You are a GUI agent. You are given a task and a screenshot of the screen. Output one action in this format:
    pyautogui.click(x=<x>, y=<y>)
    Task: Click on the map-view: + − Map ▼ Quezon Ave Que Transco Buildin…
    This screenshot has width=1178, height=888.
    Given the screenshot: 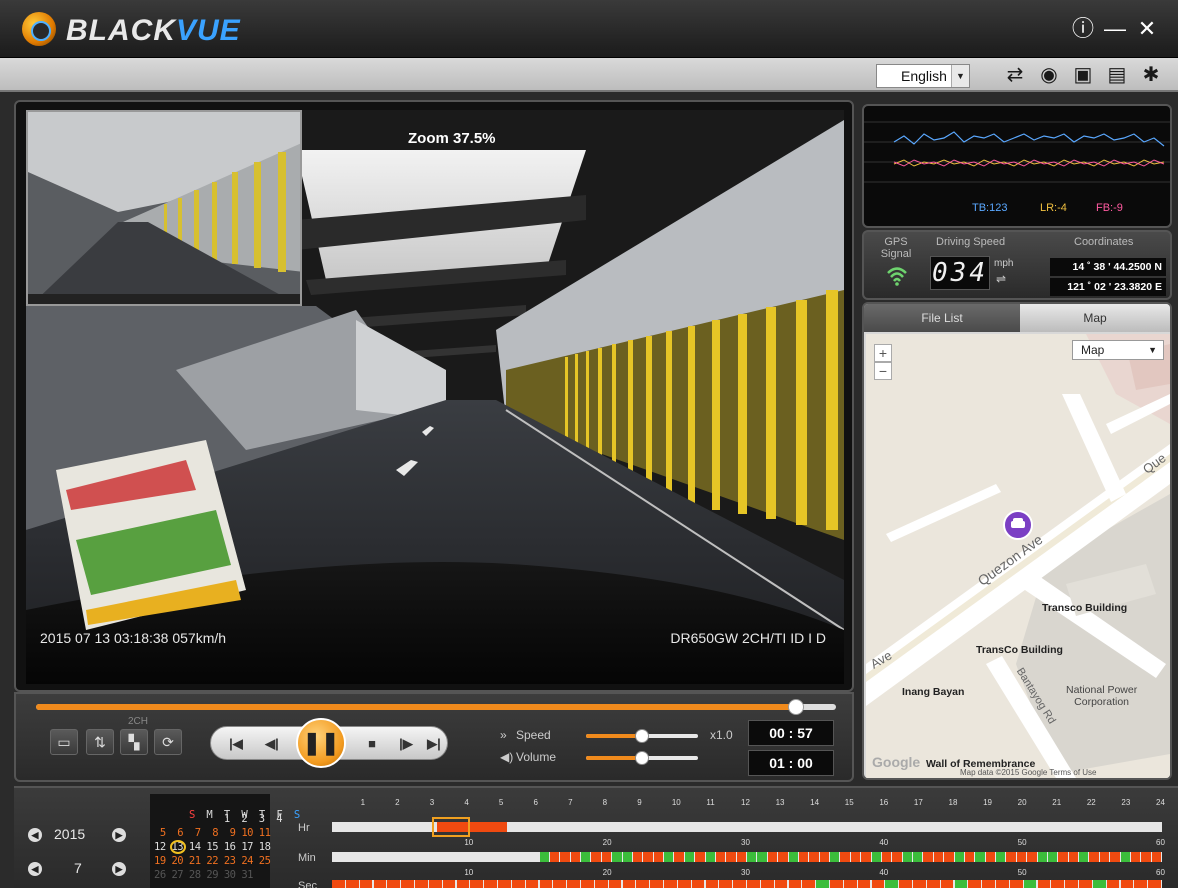 What is the action you would take?
    pyautogui.click(x=1018, y=556)
    